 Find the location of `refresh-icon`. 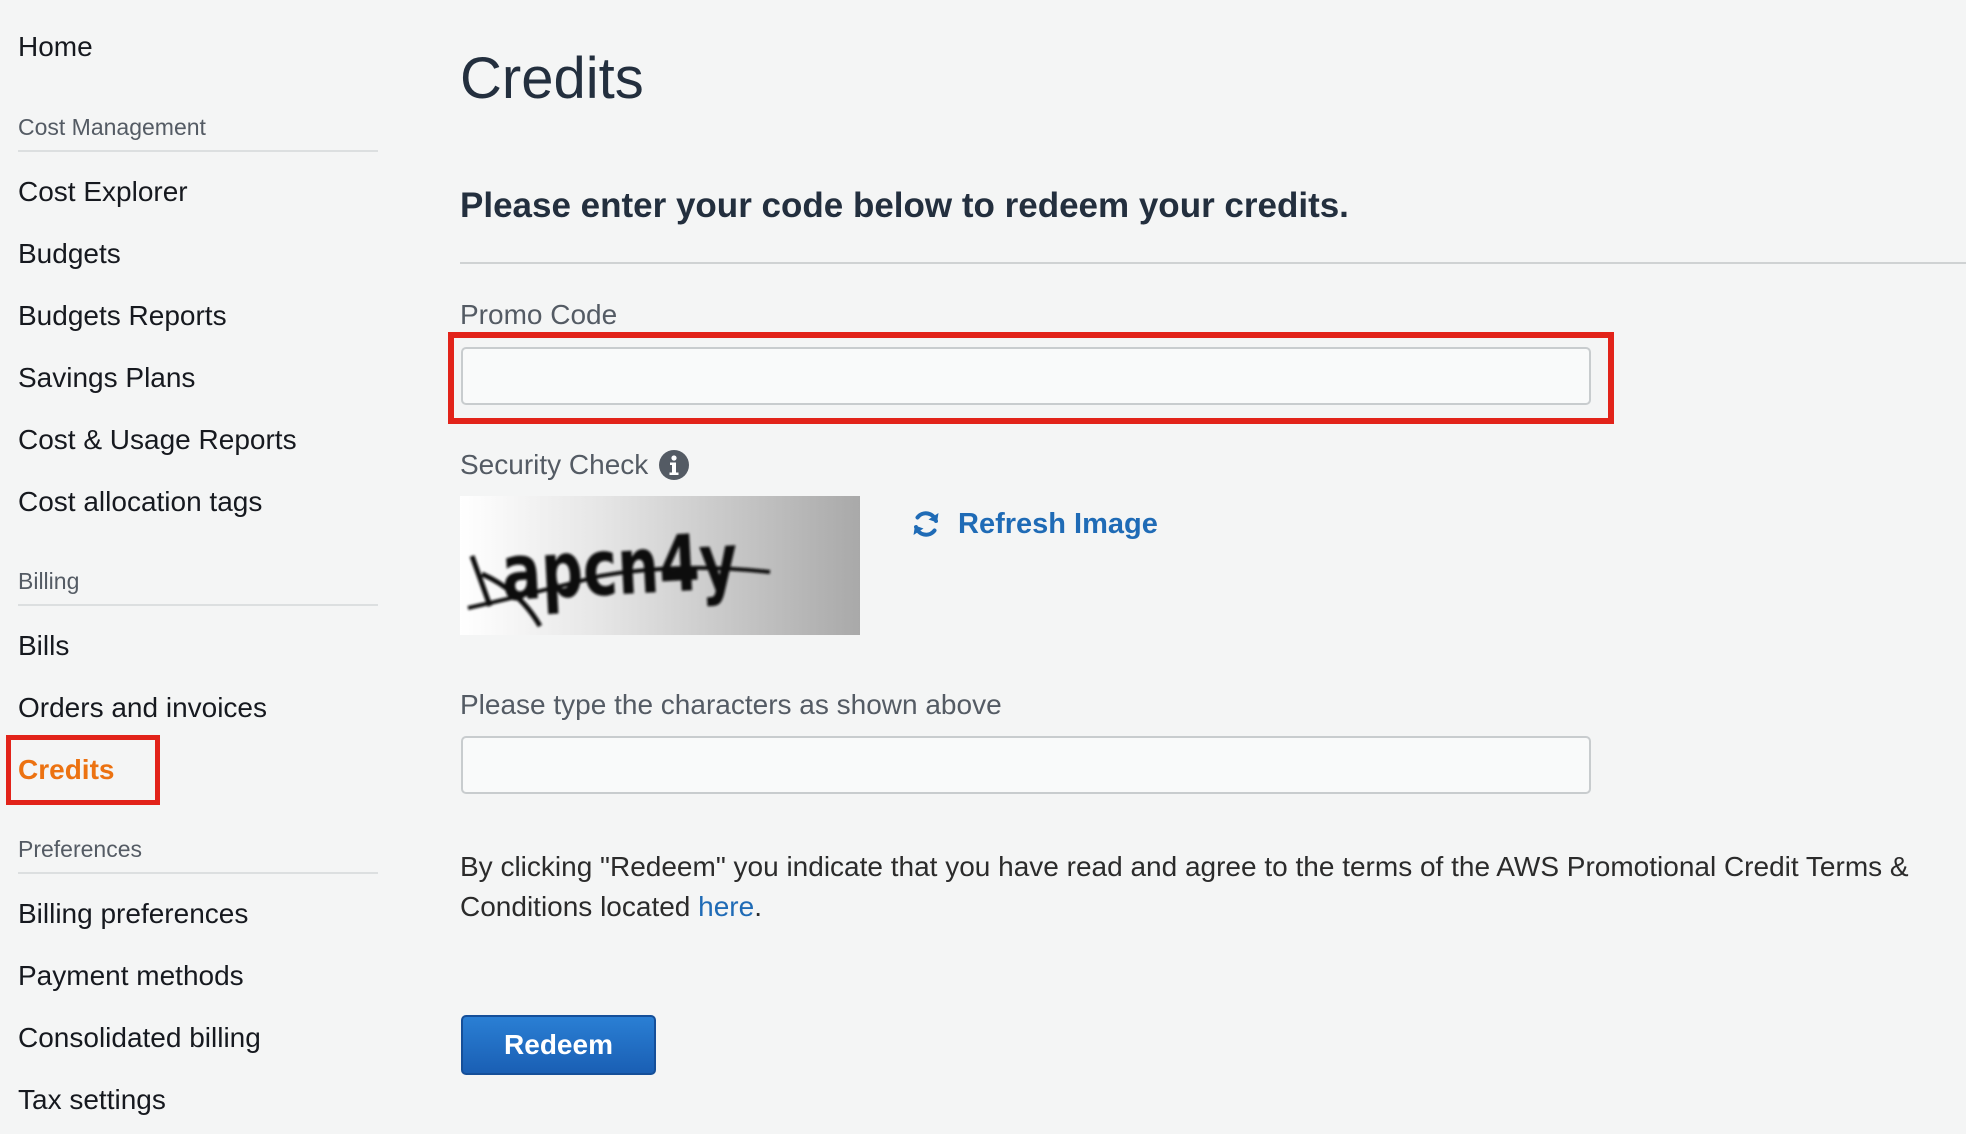

refresh-icon is located at coordinates (926, 524).